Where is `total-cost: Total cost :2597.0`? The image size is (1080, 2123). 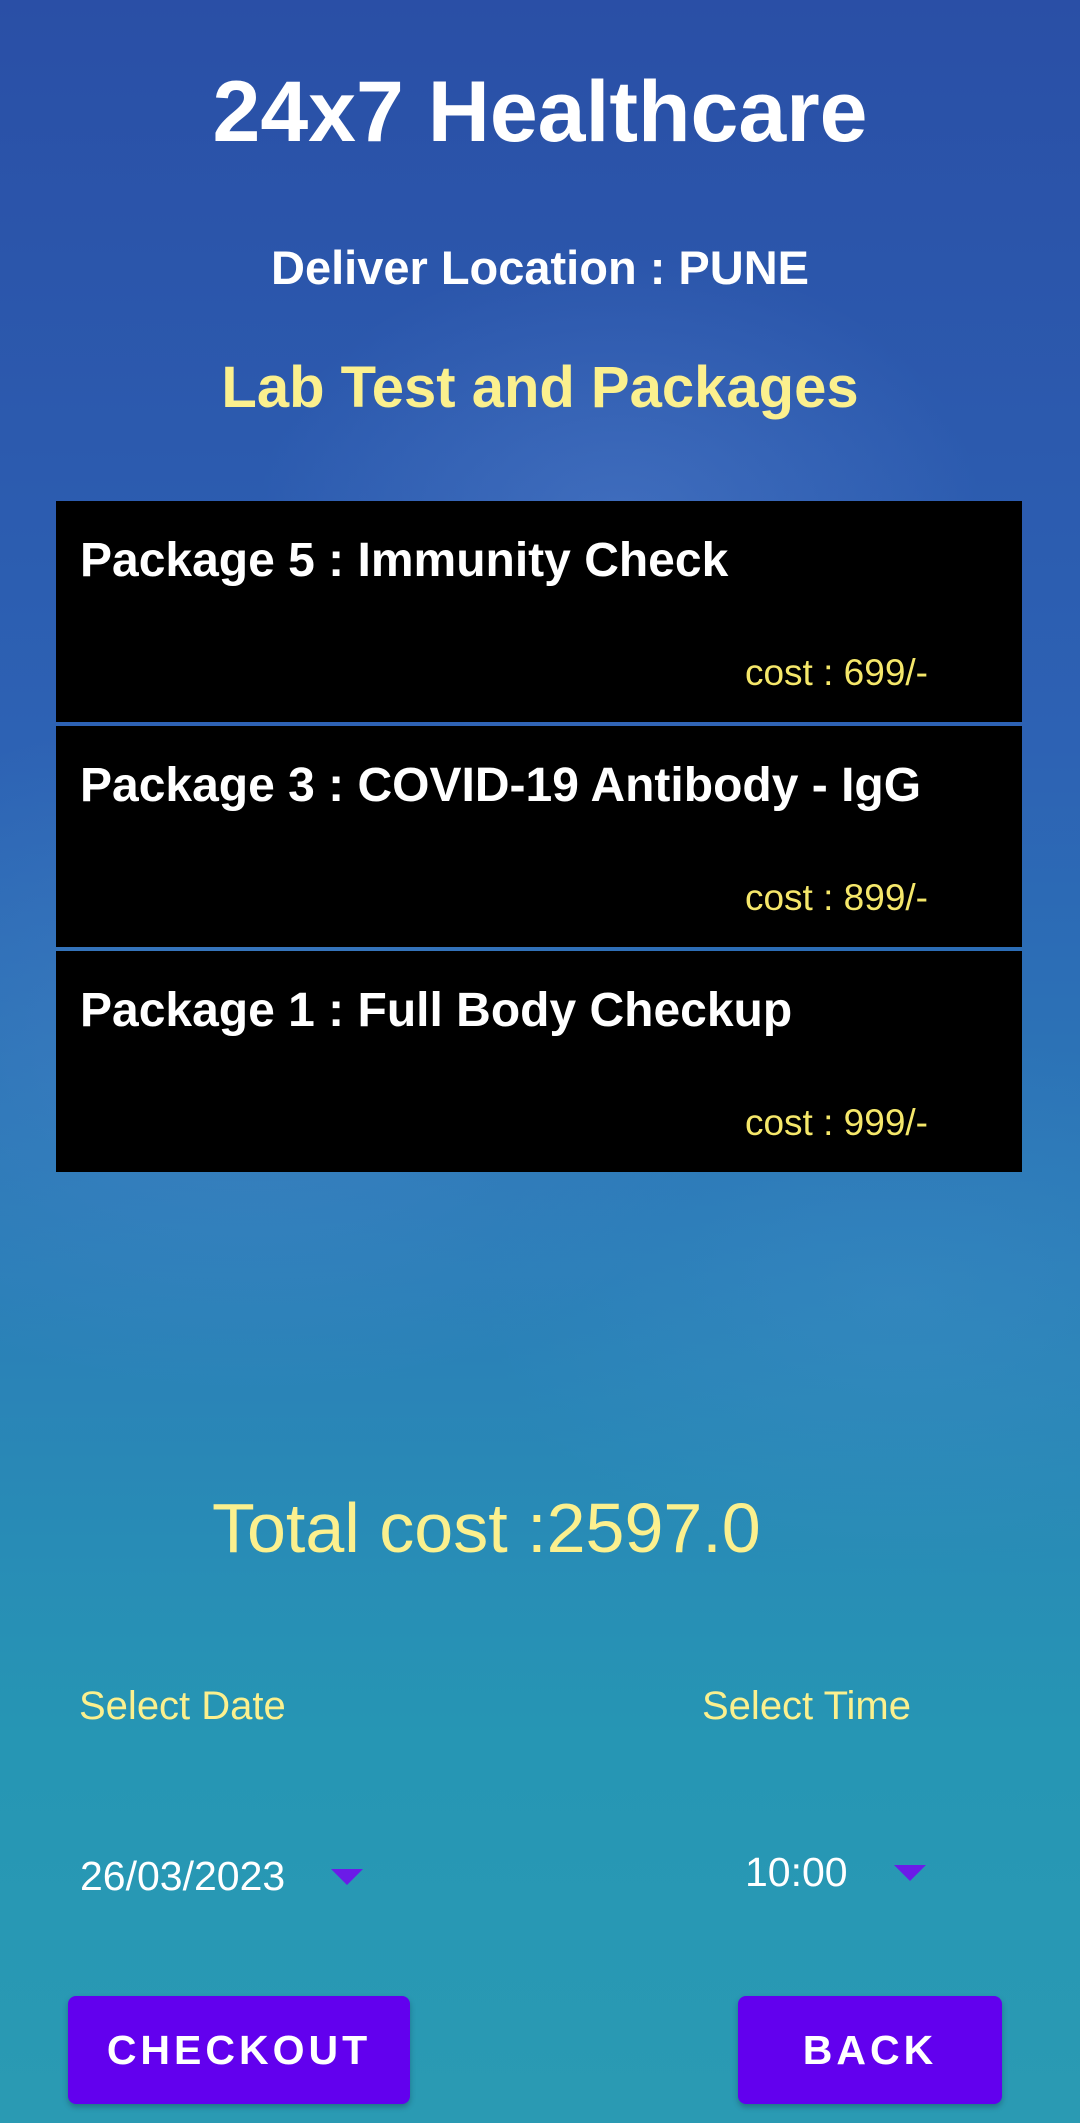
total-cost: Total cost :2597.0 is located at coordinates (486, 1528).